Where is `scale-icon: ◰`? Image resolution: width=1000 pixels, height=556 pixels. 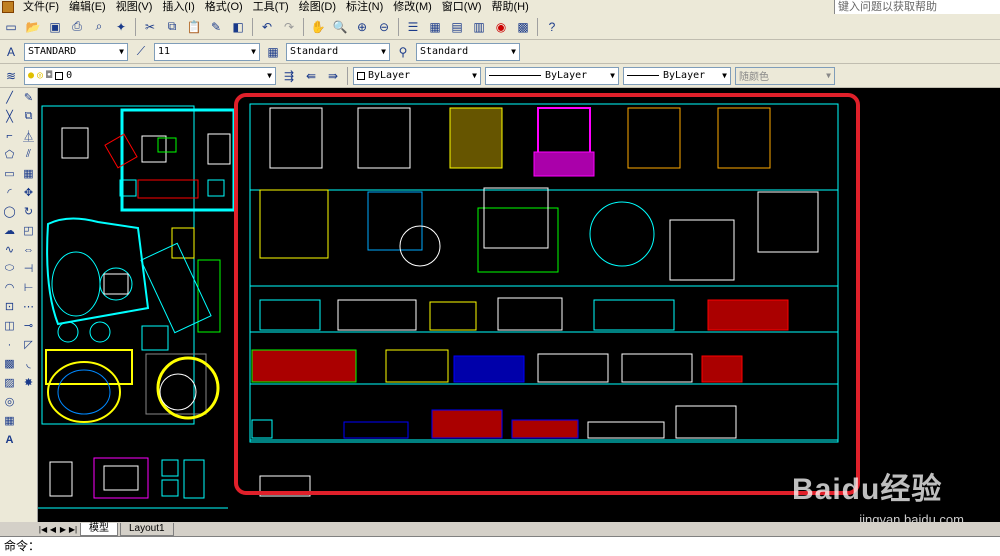 scale-icon: ◰ is located at coordinates (28, 230).